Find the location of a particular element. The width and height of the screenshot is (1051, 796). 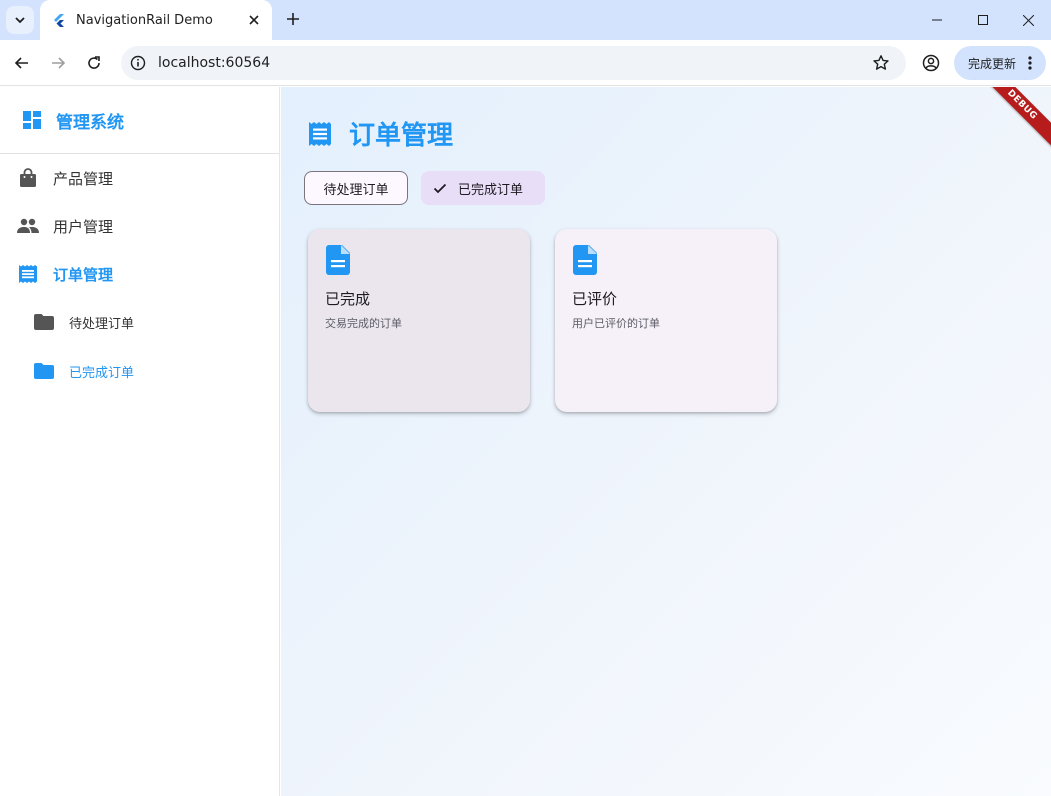

filter-chip-pending: 待处理订单 is located at coordinates (356, 188).